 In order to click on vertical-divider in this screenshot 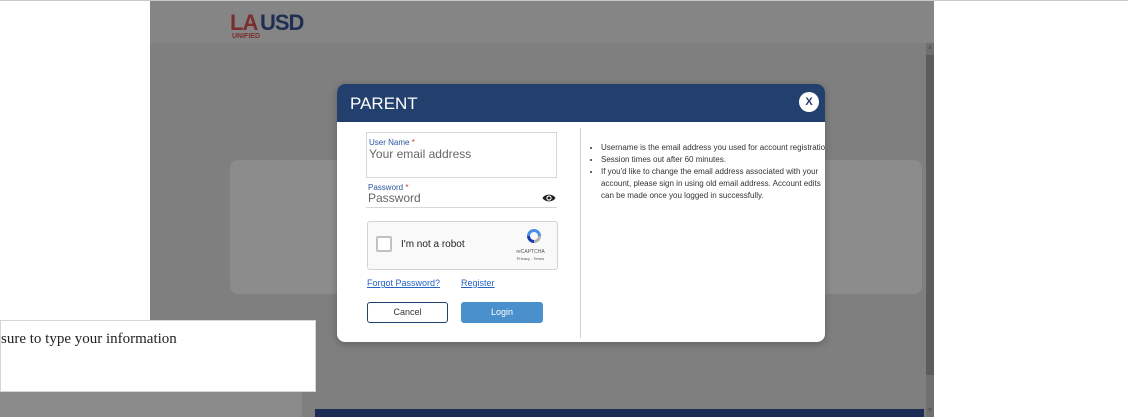, I will do `click(580, 233)`.